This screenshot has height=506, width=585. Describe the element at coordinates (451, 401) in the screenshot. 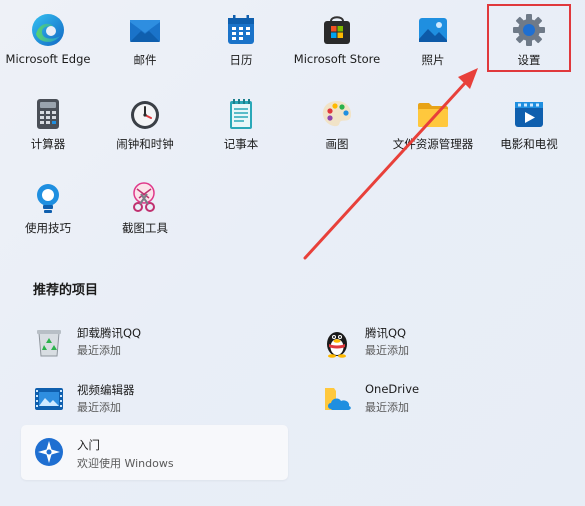

I see `recommended-item-onedrive: OneDrive 最近添加` at that location.